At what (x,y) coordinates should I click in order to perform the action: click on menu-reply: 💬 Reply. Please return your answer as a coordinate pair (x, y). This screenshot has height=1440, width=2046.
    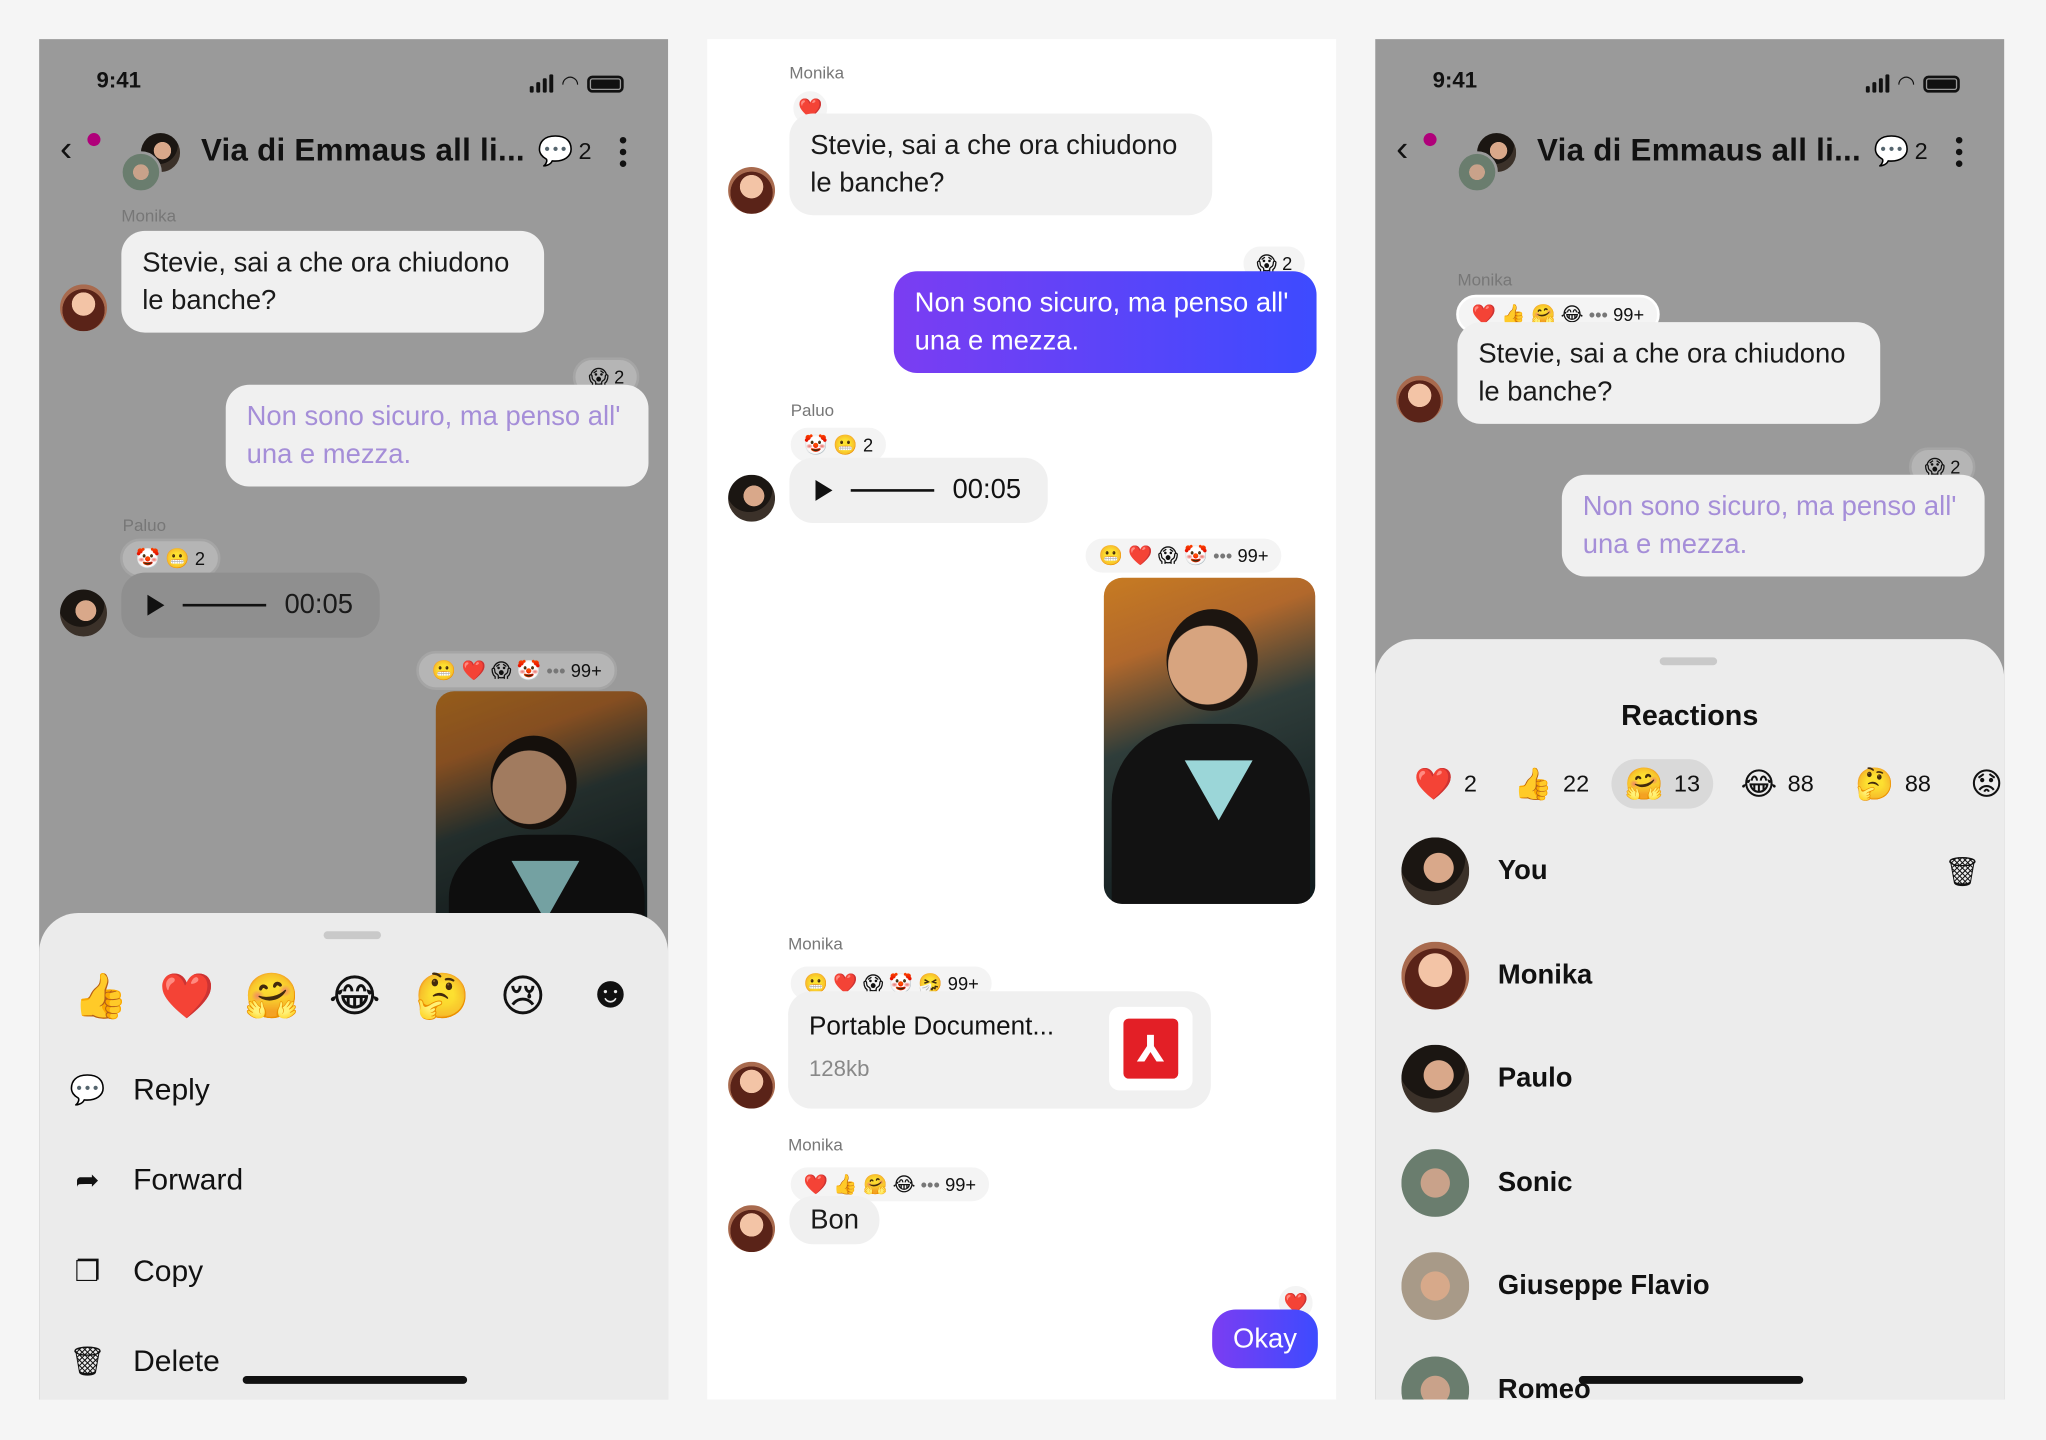
    Looking at the image, I should click on (140, 1089).